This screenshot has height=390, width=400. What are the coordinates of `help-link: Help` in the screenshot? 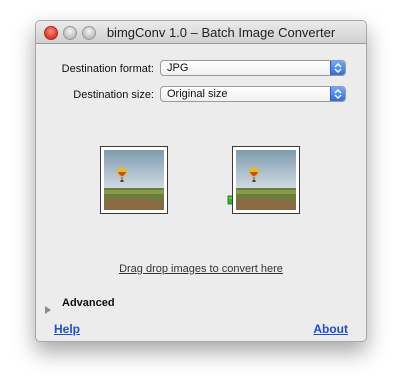 It's located at (67, 329).